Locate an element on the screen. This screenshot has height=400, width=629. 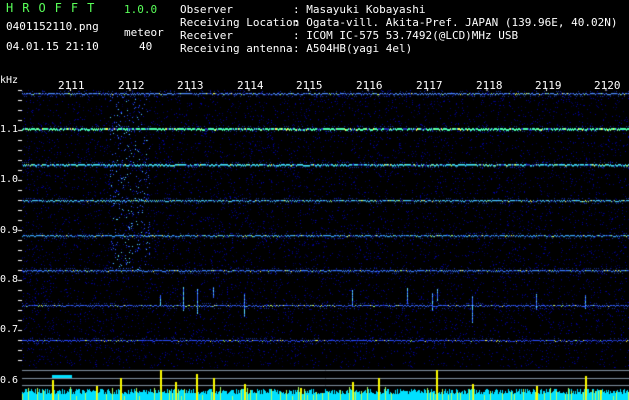
y-tick-0.6: 0.6 is located at coordinates (9, 380).